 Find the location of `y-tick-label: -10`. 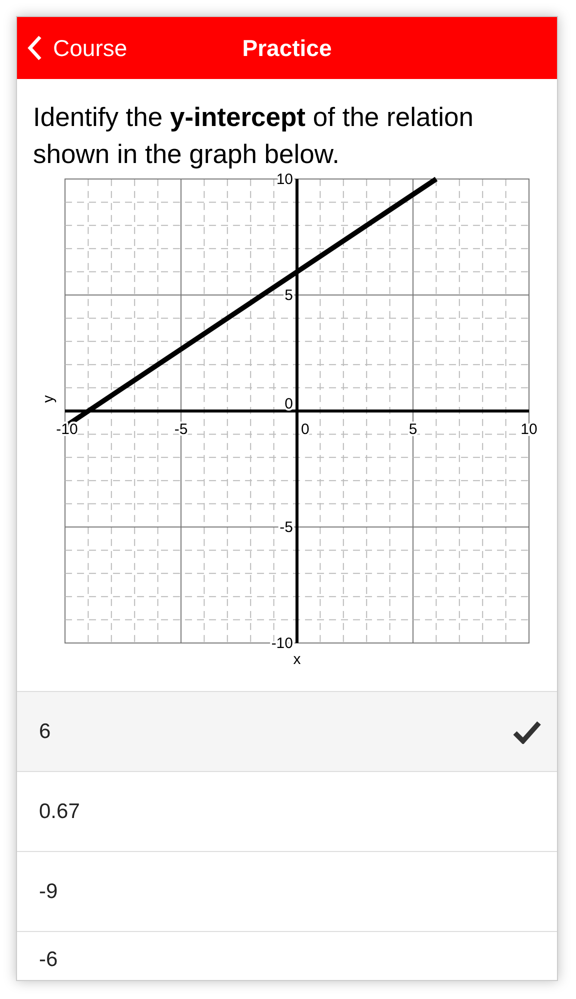

y-tick-label: -10 is located at coordinates (282, 643).